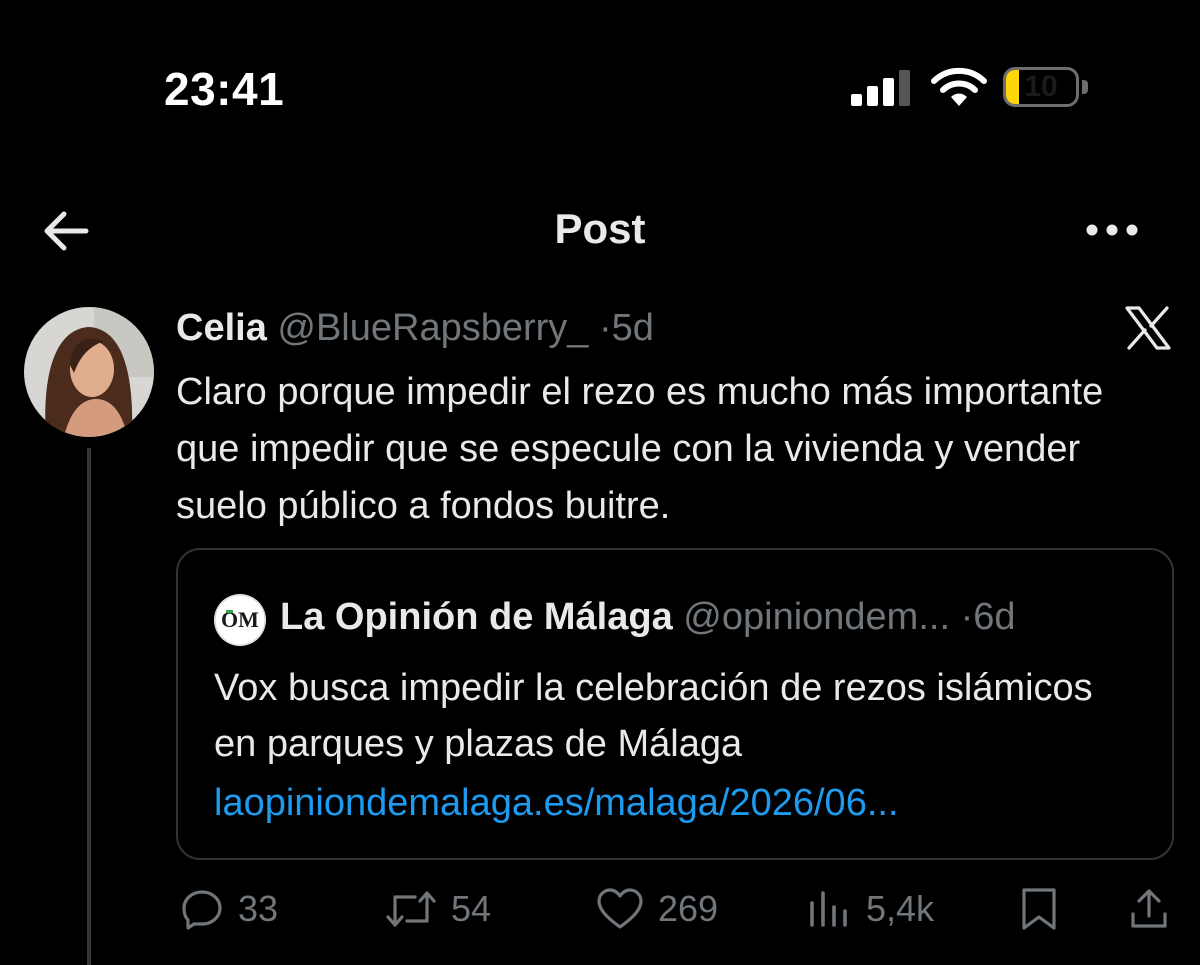 The height and width of the screenshot is (965, 1200). I want to click on battery-cap, so click(1085, 87).